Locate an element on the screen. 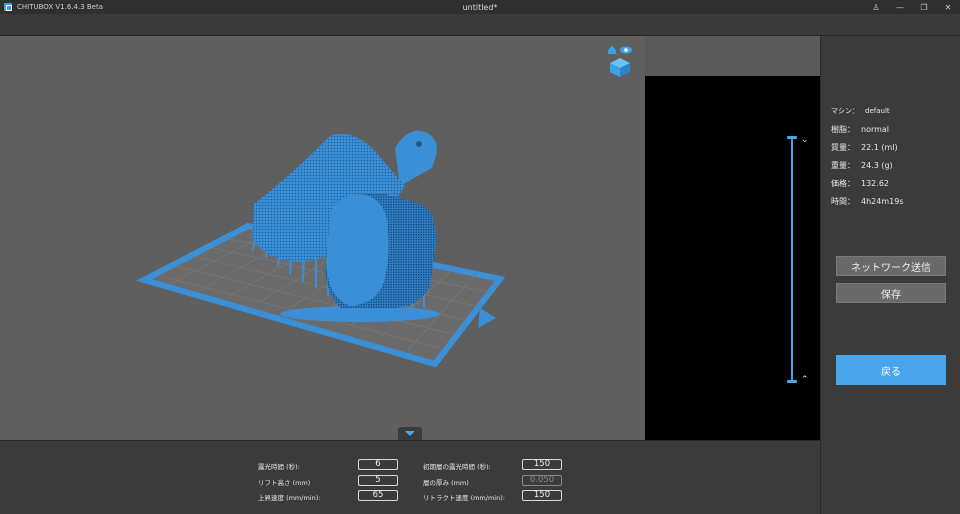 This screenshot has width=960, height=514. slider-bottom-handle is located at coordinates (792, 381).